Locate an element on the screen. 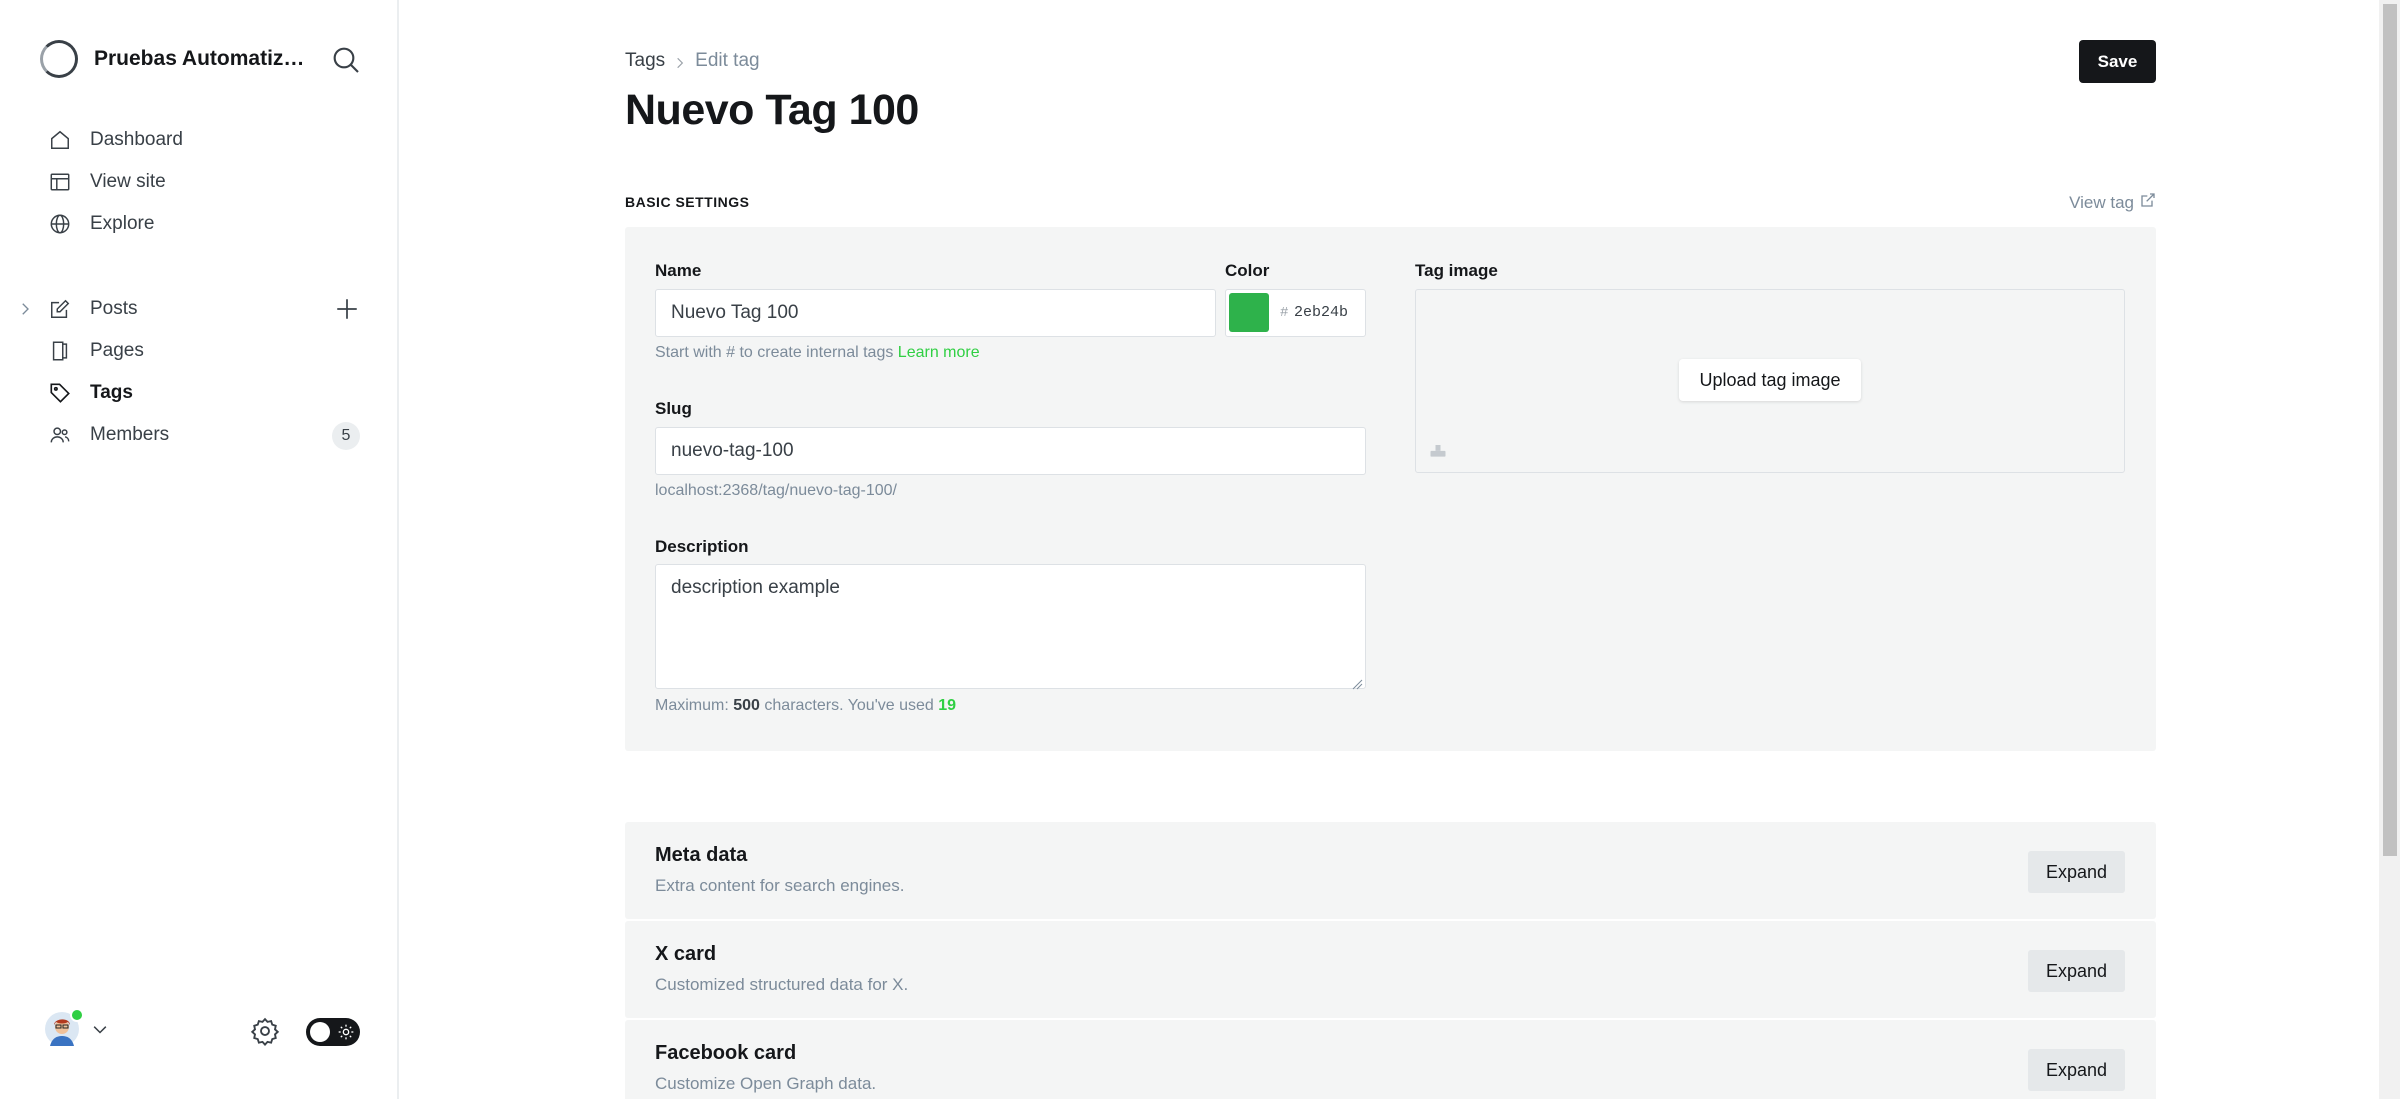 This screenshot has height=1099, width=2400. color-input: # 2eb24b is located at coordinates (1295, 313).